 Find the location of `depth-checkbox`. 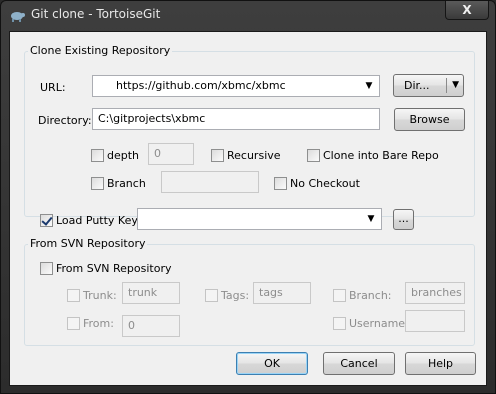

depth-checkbox is located at coordinates (97, 155).